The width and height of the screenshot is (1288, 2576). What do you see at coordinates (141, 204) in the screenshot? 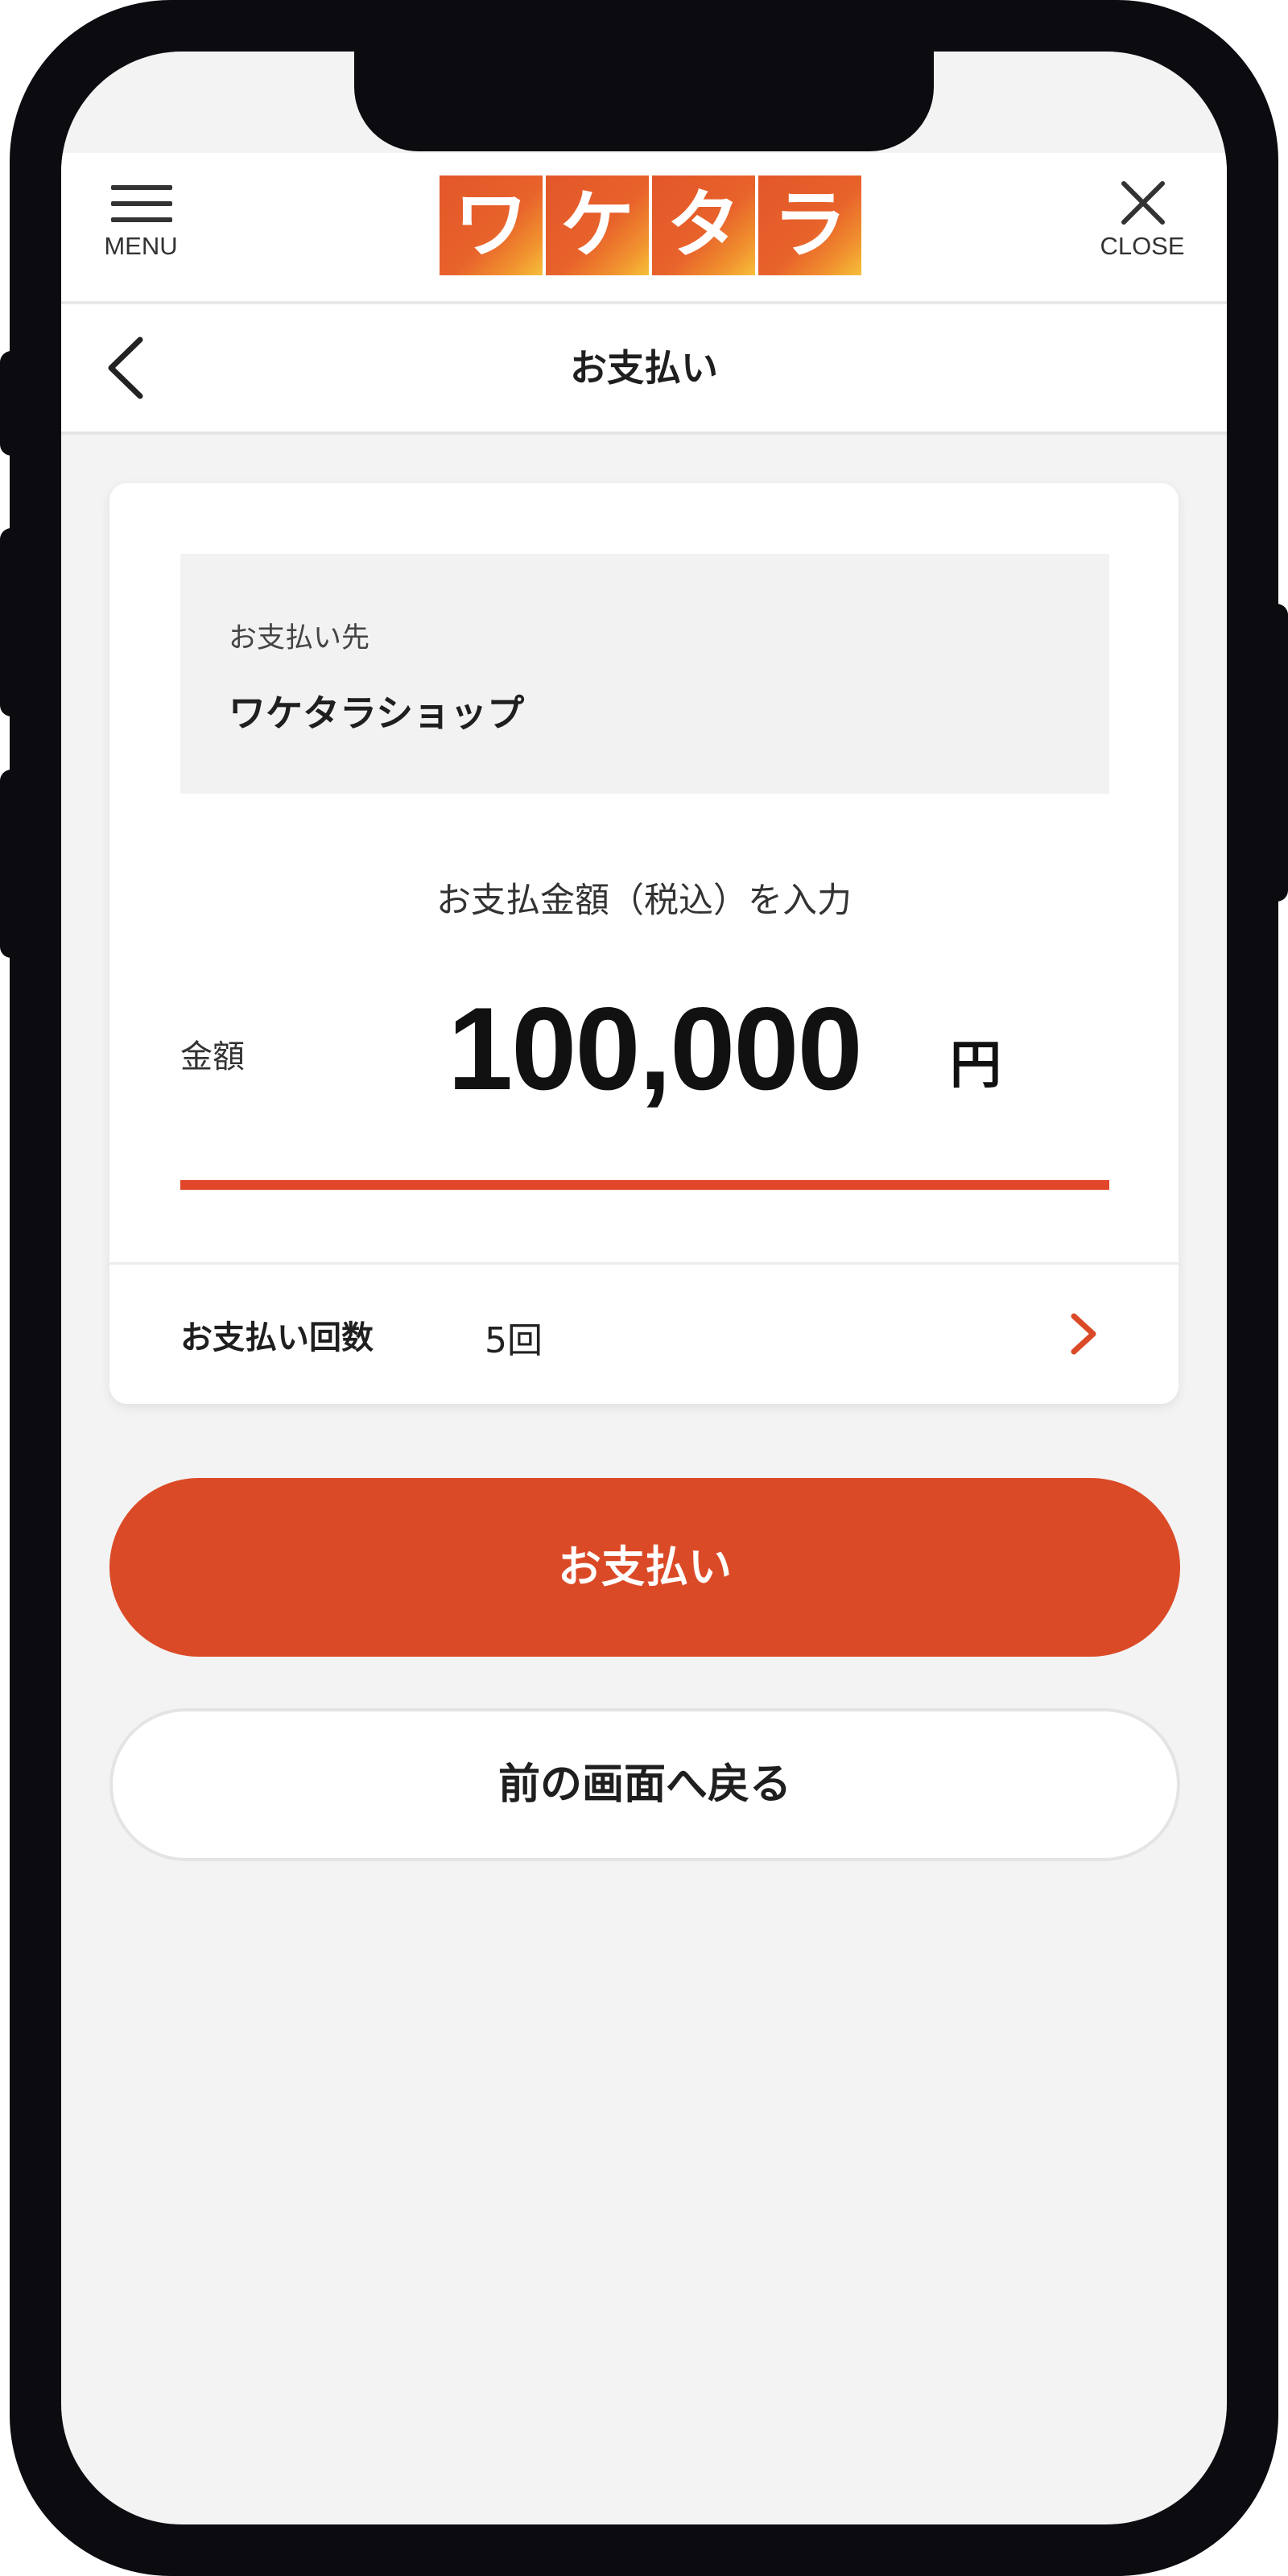
I see `hamburger-icon` at bounding box center [141, 204].